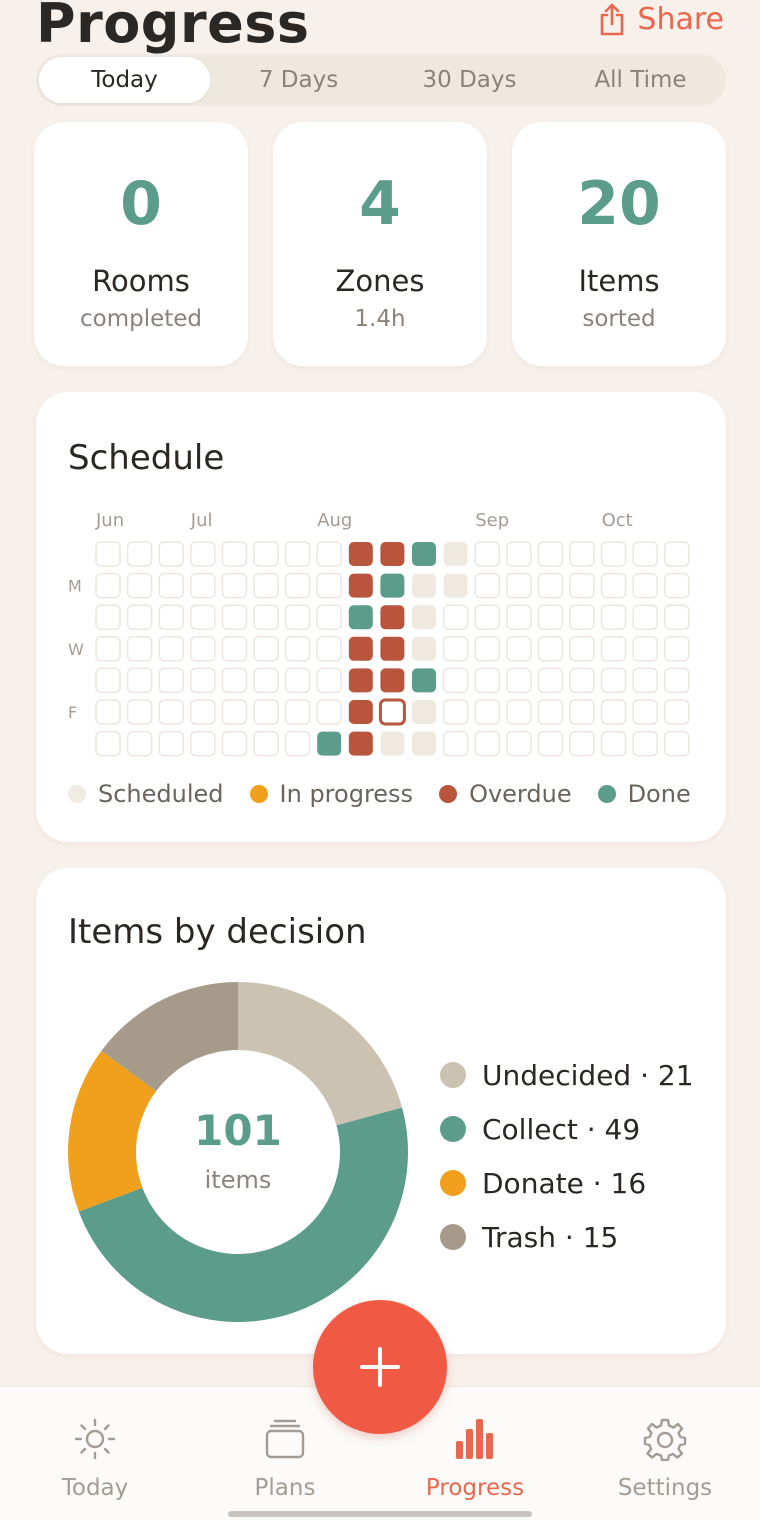 This screenshot has height=1520, width=760. Describe the element at coordinates (298, 80) in the screenshot. I see `segment-7-days: 7 Days` at that location.